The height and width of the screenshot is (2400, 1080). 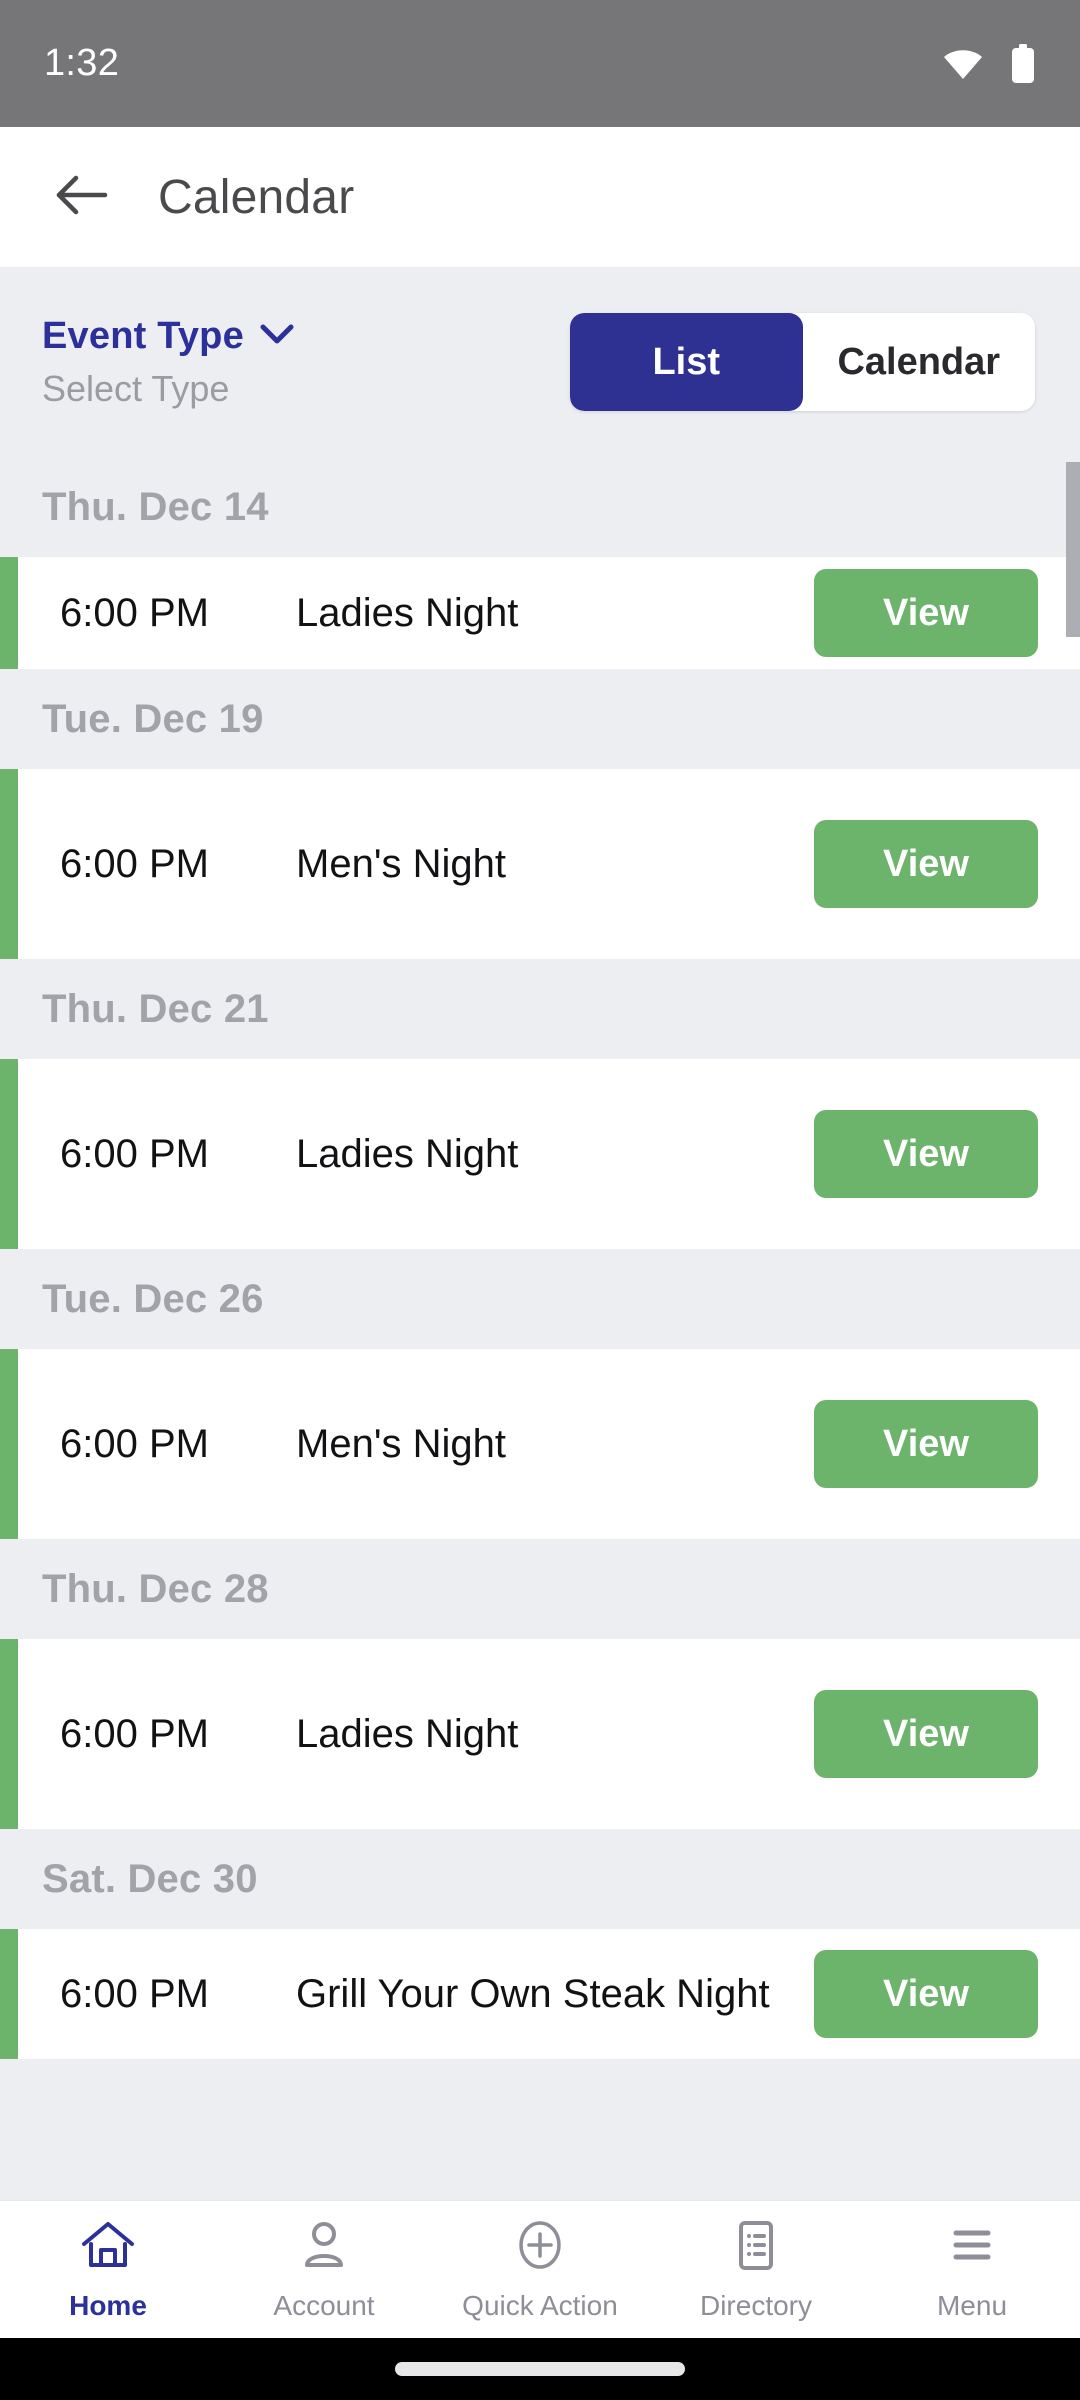 What do you see at coordinates (108, 2305) in the screenshot?
I see `nav-label: Home` at bounding box center [108, 2305].